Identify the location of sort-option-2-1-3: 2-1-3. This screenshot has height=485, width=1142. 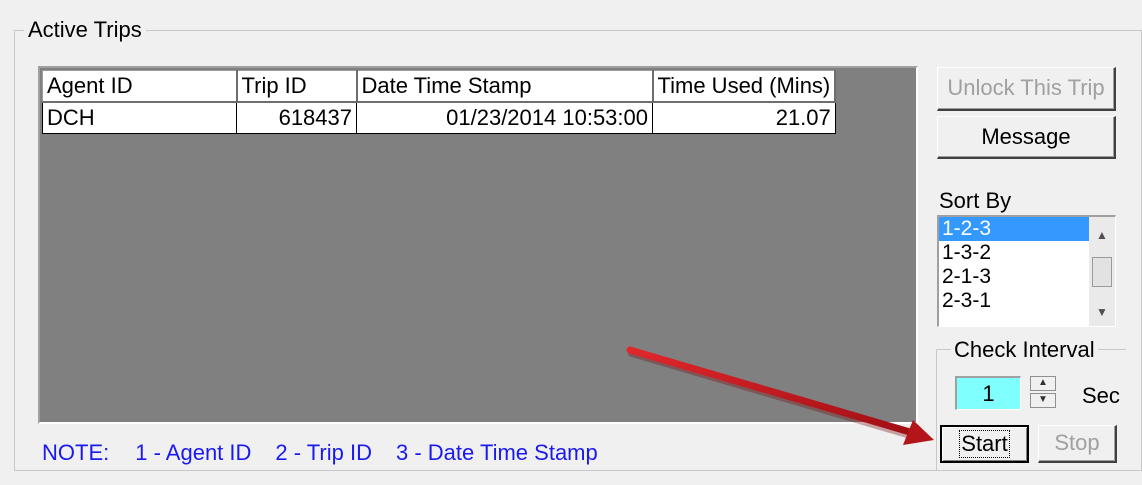
(1014, 277).